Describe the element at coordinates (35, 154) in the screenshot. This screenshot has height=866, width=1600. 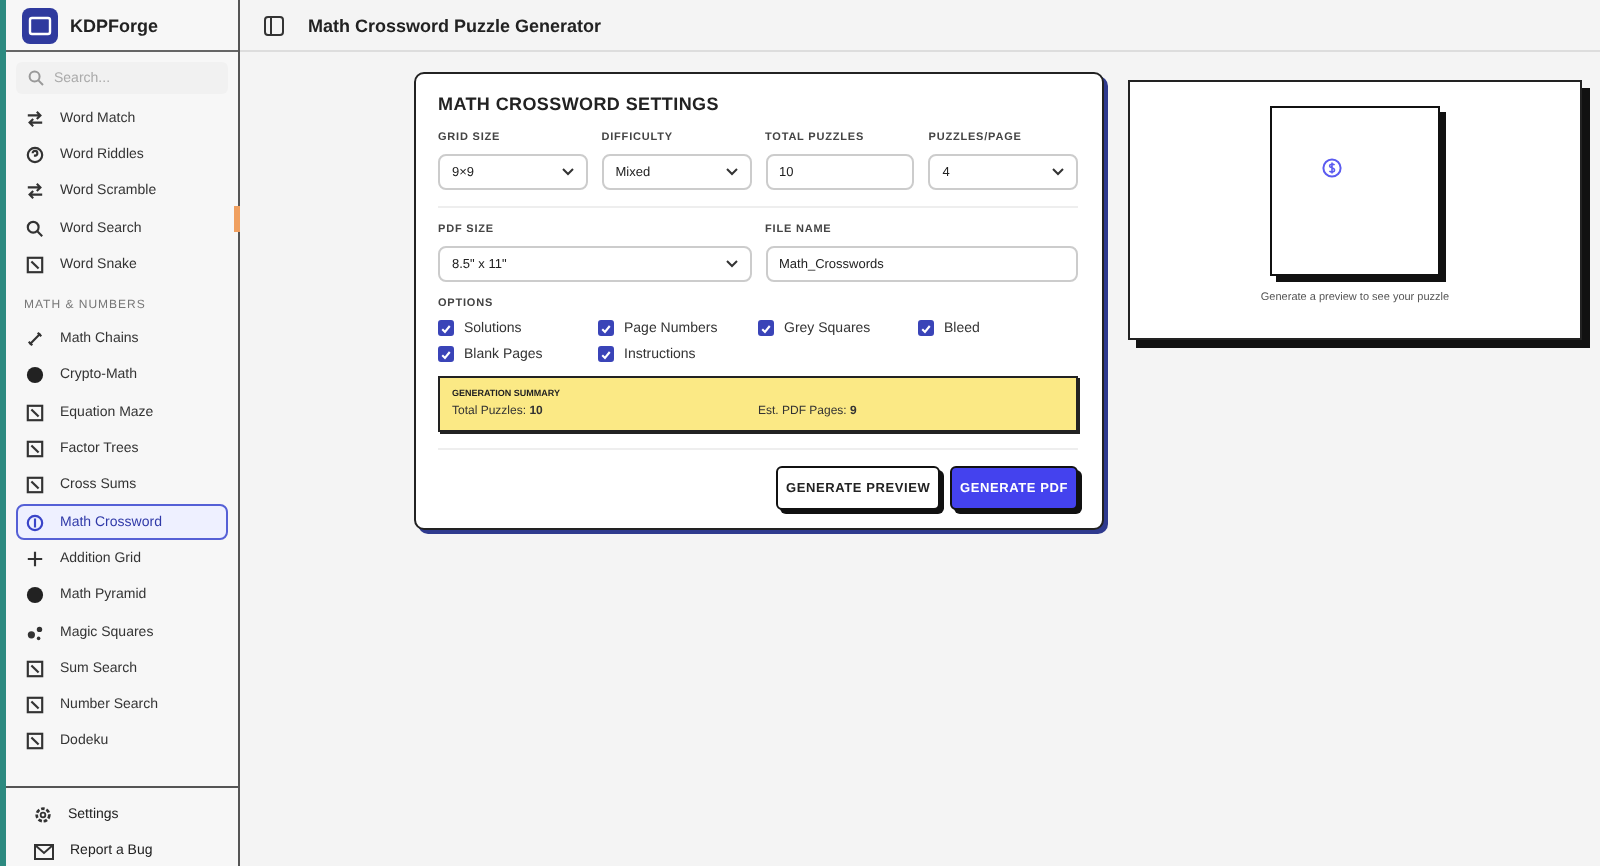
I see `question-icon` at that location.